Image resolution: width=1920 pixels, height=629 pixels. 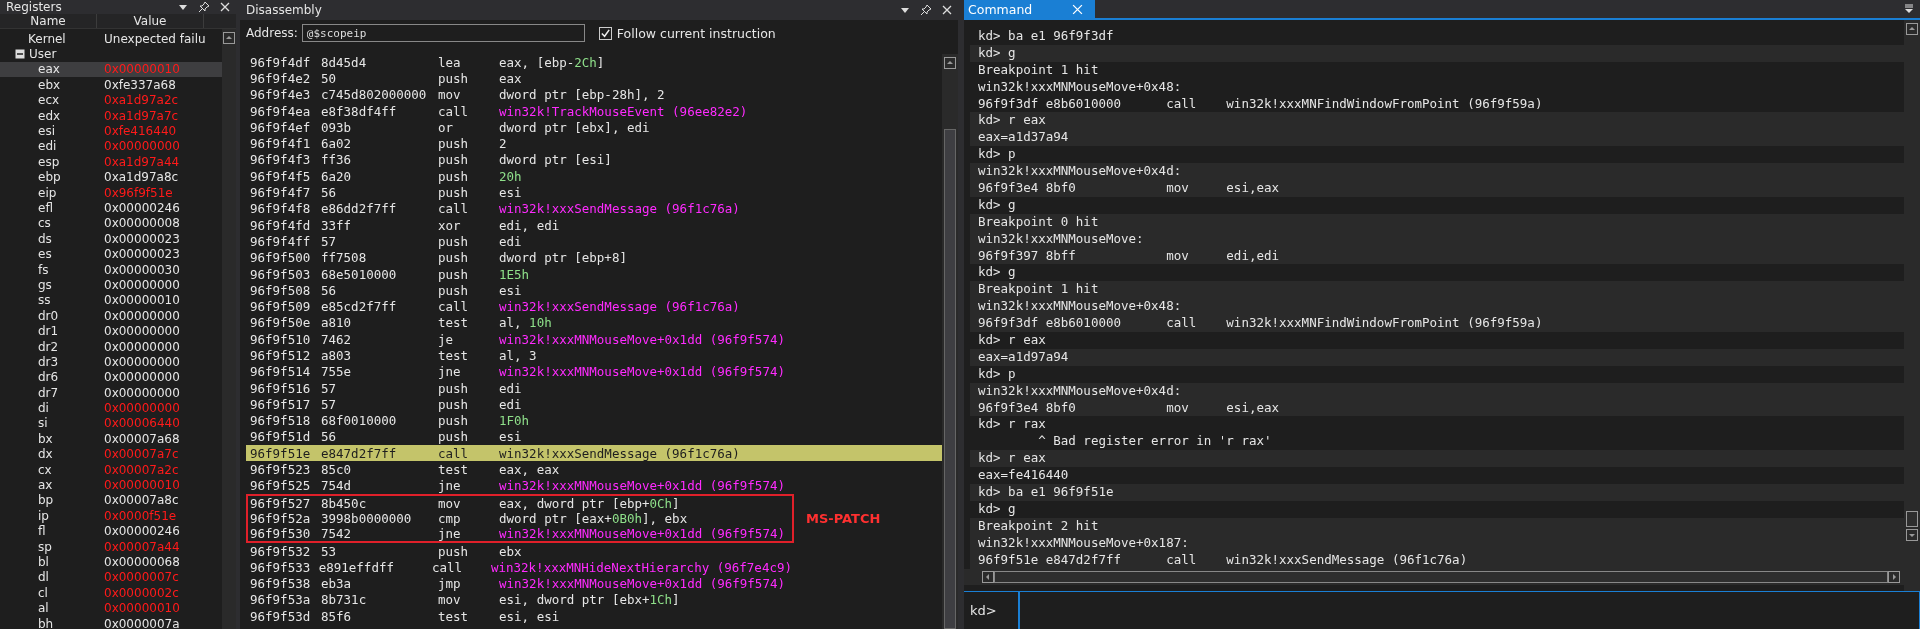 What do you see at coordinates (47, 192) in the screenshot?
I see `register-name: eip` at bounding box center [47, 192].